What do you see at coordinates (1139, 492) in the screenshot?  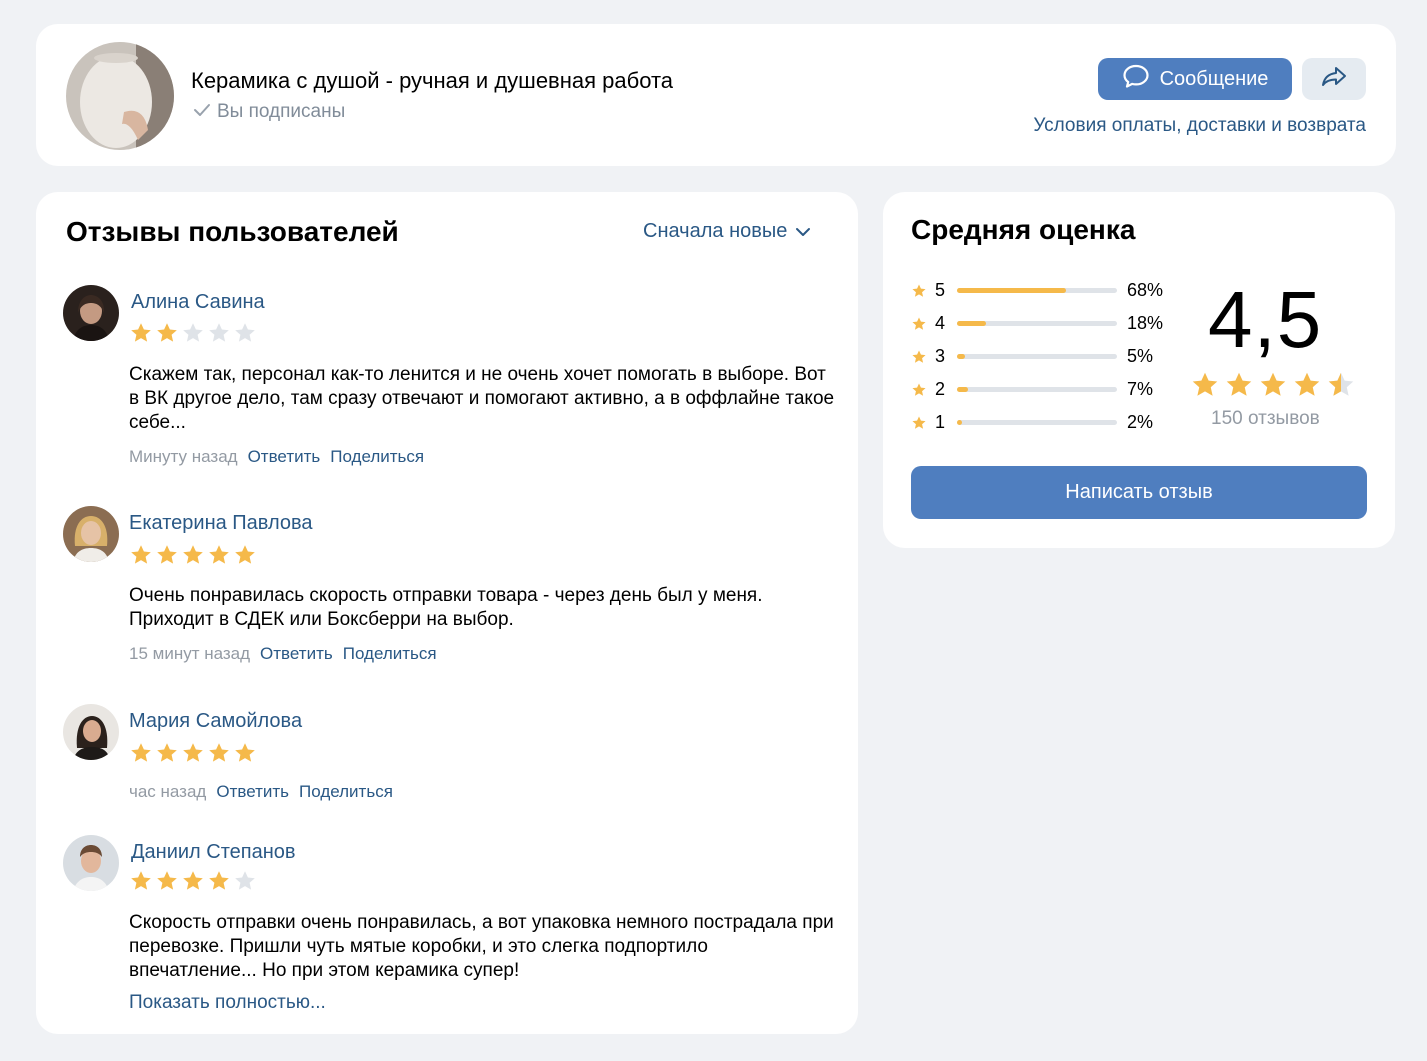 I see `write-review-button: Написать отзыв` at bounding box center [1139, 492].